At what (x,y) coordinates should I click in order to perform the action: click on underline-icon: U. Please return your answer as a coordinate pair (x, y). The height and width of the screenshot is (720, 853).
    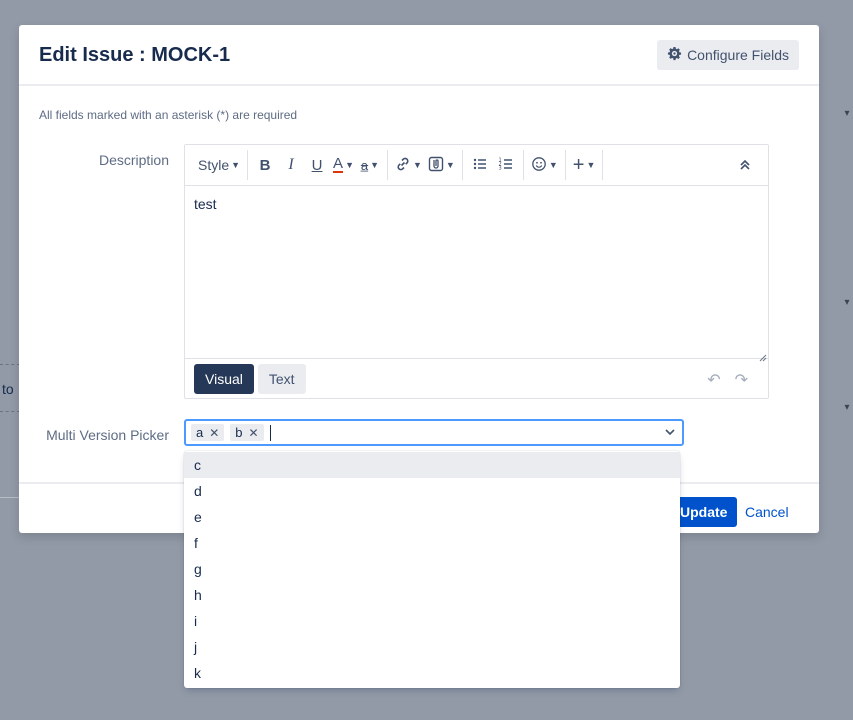
    Looking at the image, I should click on (317, 165).